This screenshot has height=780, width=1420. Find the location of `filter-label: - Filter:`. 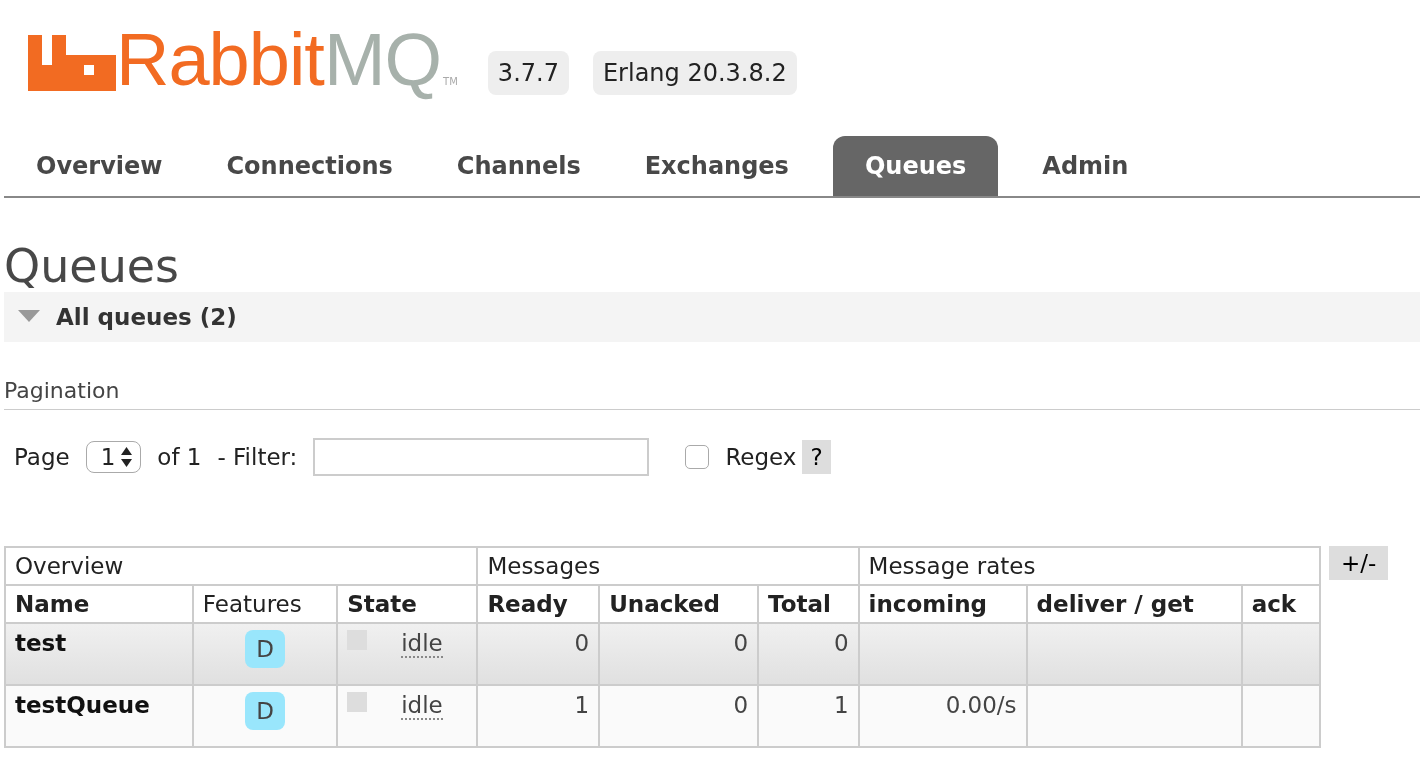

filter-label: - Filter: is located at coordinates (257, 457).